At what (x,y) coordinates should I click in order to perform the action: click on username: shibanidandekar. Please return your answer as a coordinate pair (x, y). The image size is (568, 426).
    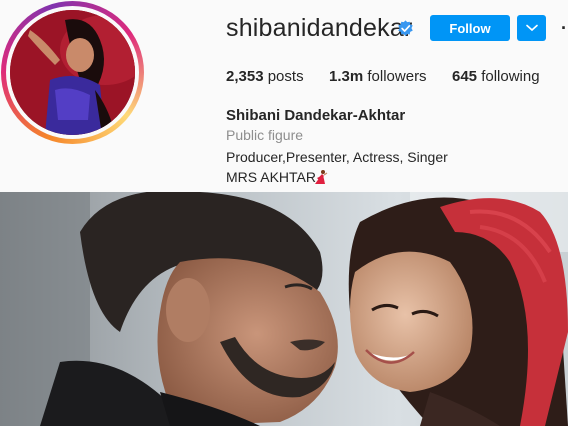
    Looking at the image, I should click on (319, 28).